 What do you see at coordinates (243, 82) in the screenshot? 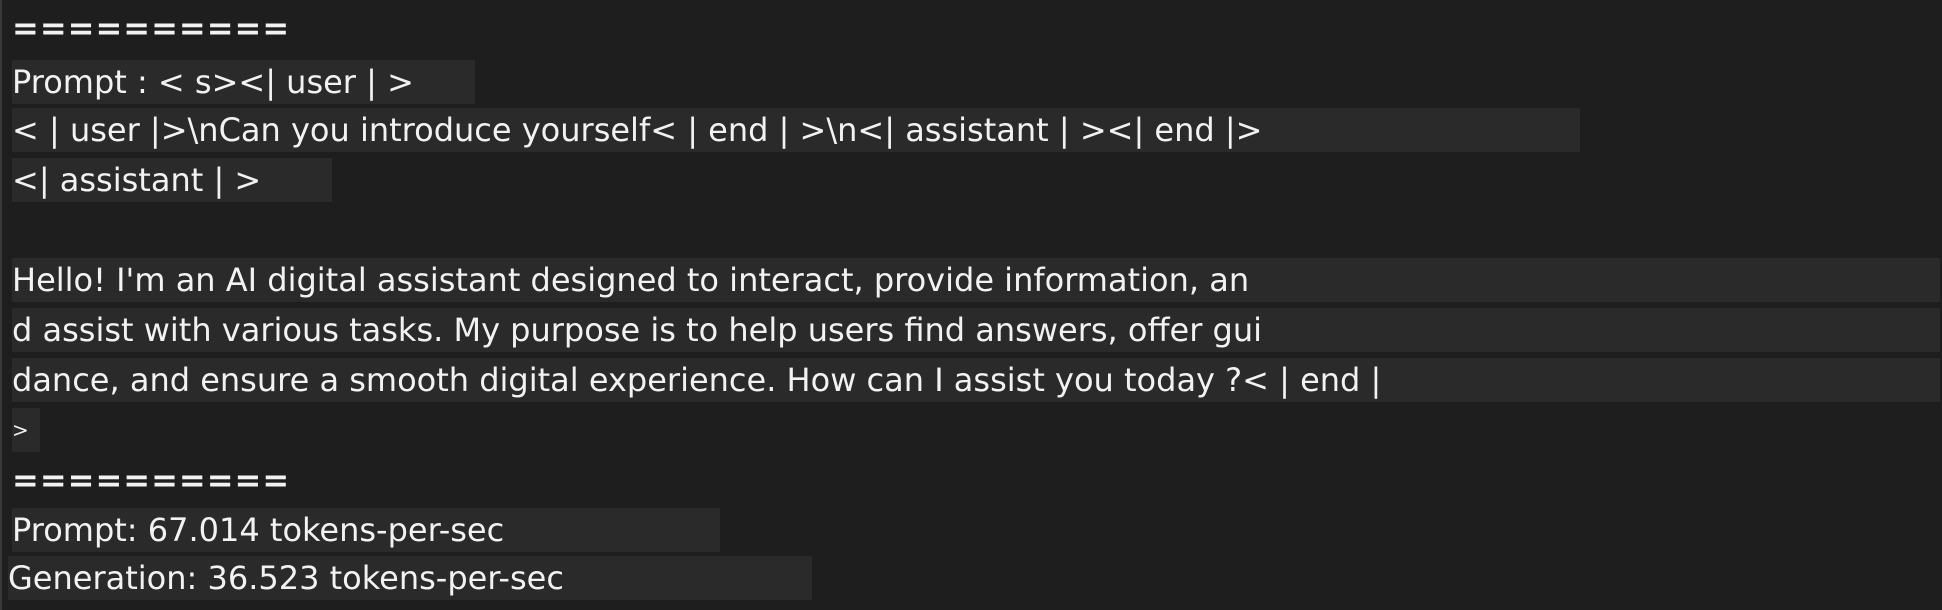
I see `prompt-line: Prompt : < s><| user | >` at bounding box center [243, 82].